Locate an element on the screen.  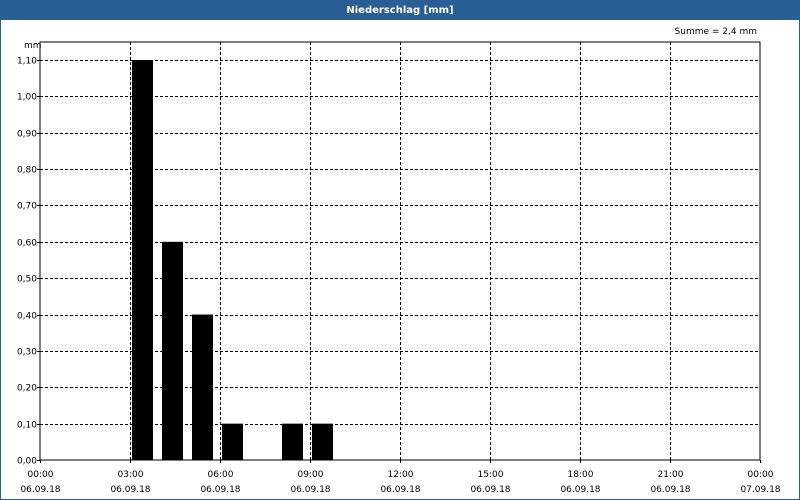
x-tick-time-label: 06:00 is located at coordinates (221, 475).